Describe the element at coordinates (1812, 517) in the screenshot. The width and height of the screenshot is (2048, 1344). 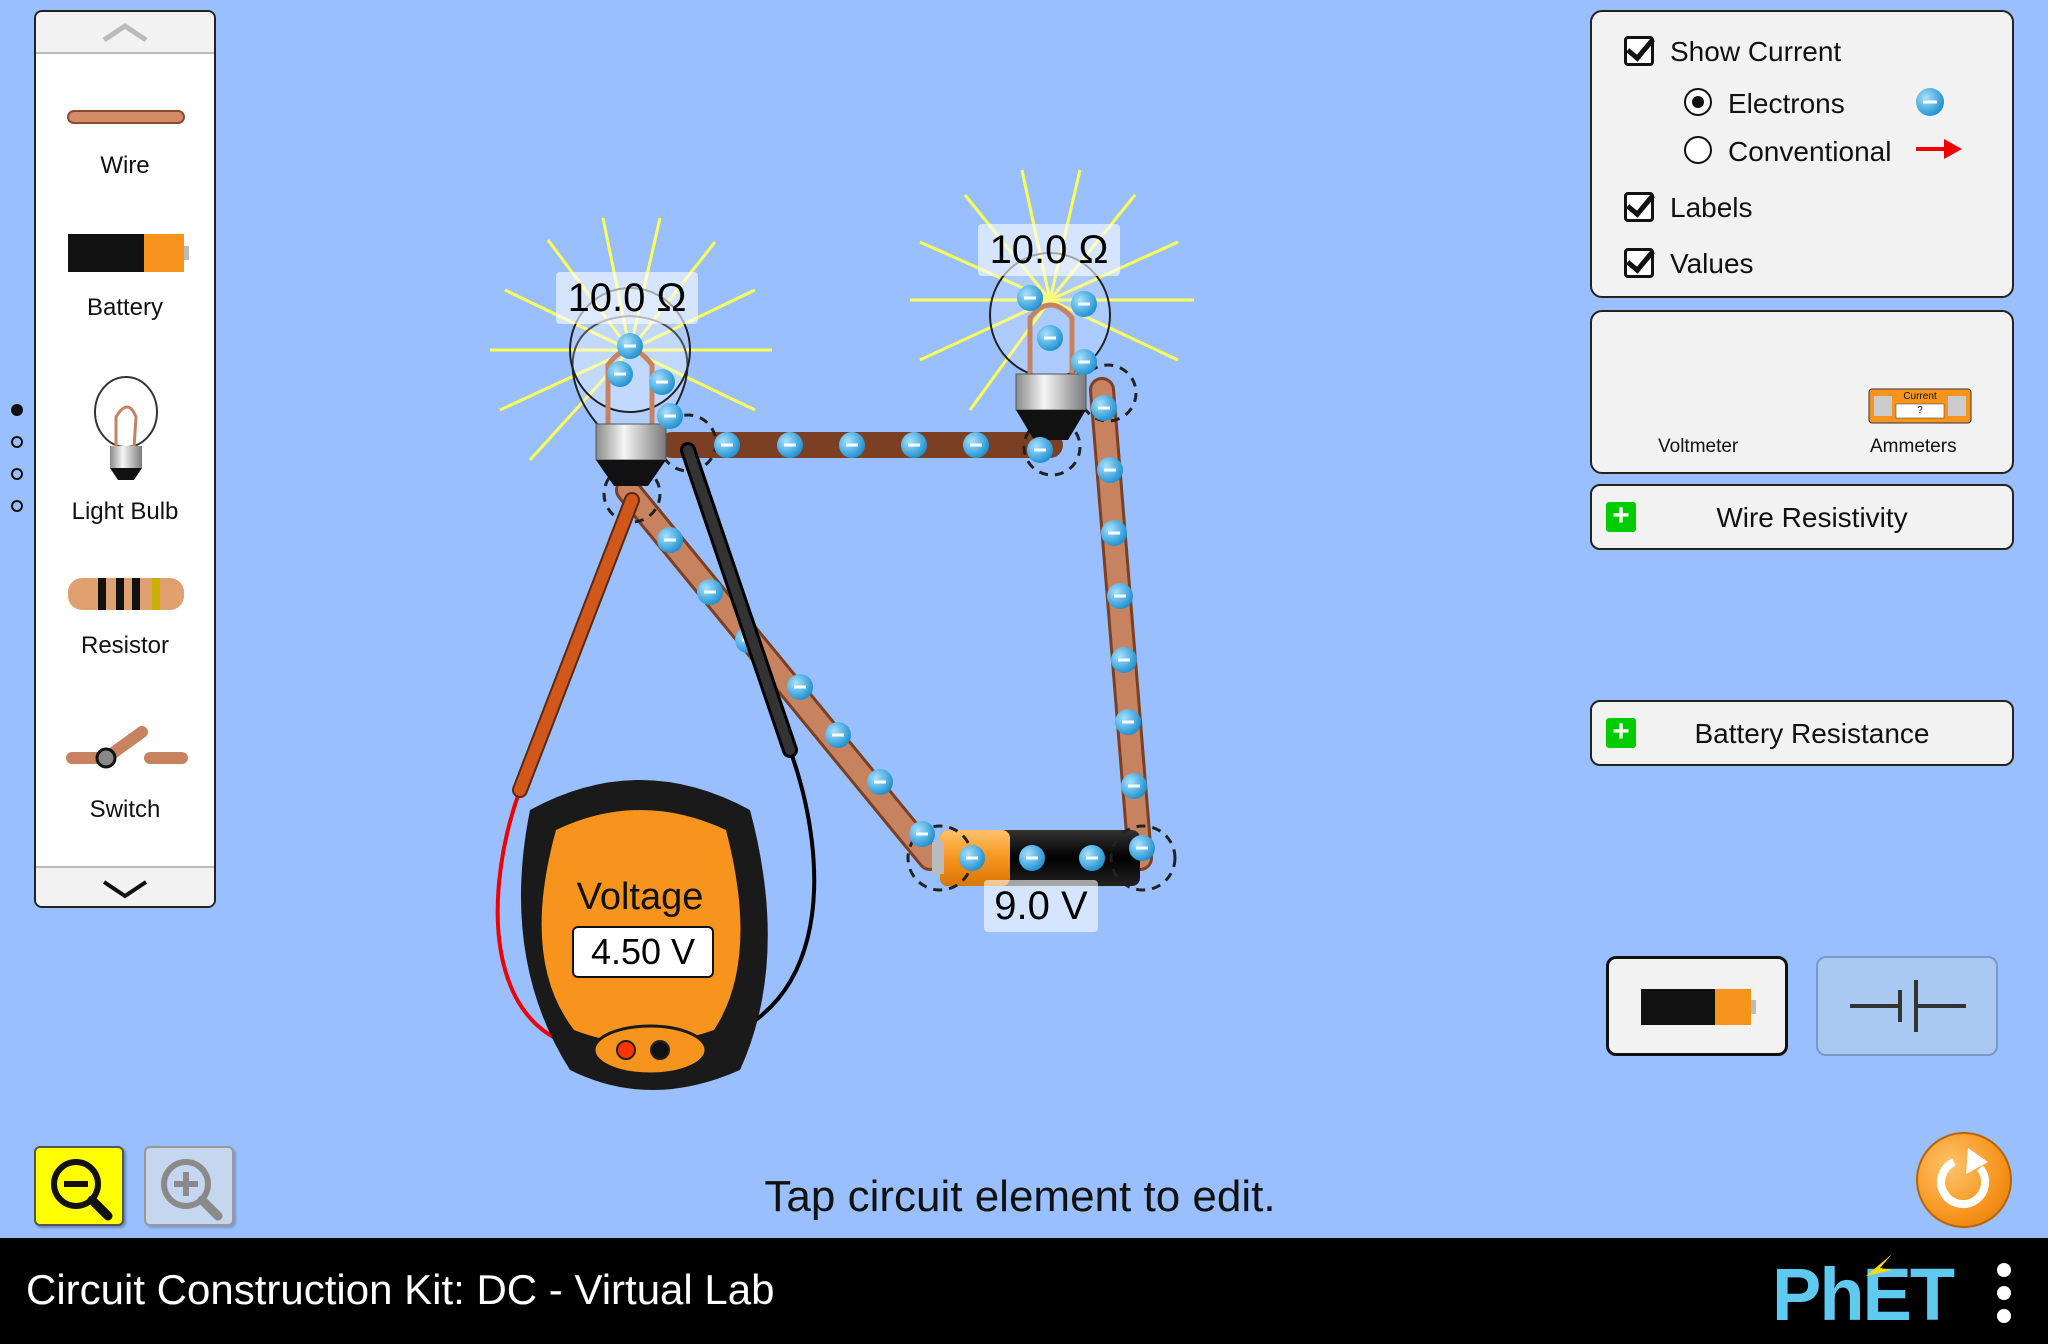
I see `wire-resistivity-label: Wire Resistivity` at that location.